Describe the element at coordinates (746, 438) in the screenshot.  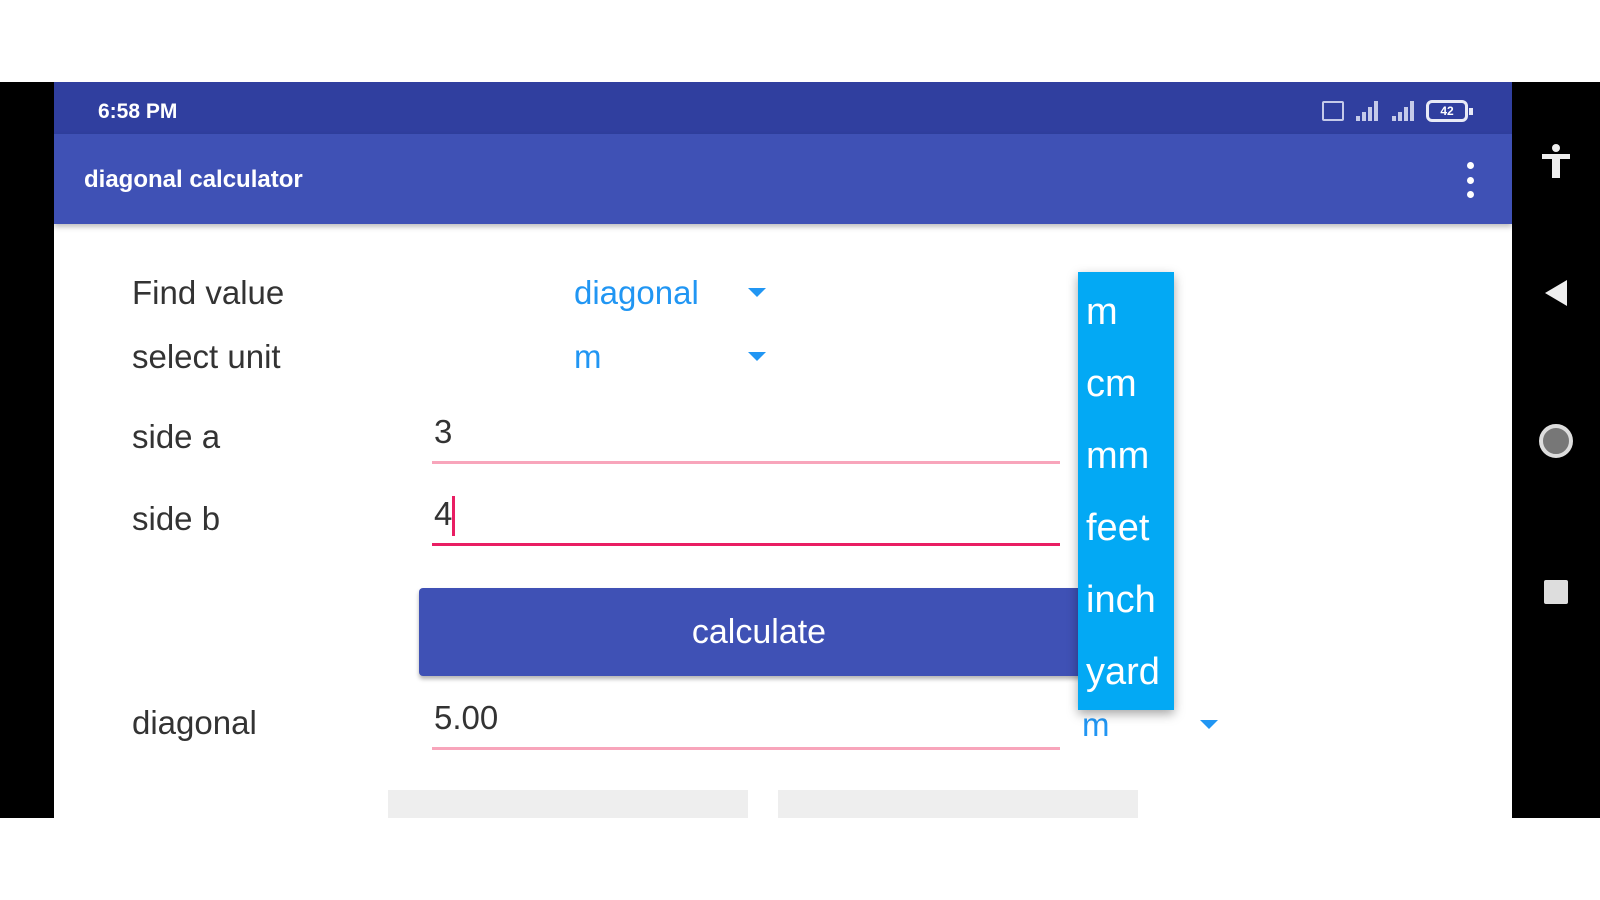
I see `side-a-input: 3` at that location.